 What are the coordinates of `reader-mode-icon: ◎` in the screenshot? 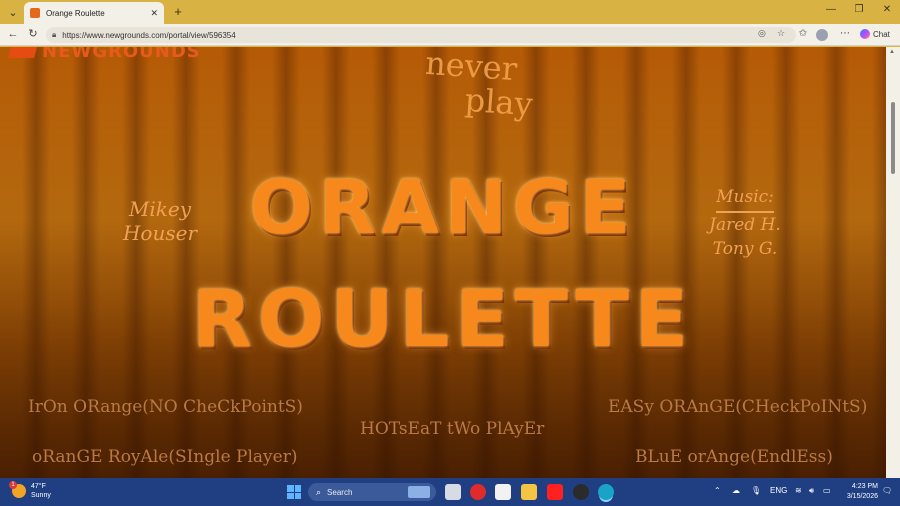 It's located at (762, 33).